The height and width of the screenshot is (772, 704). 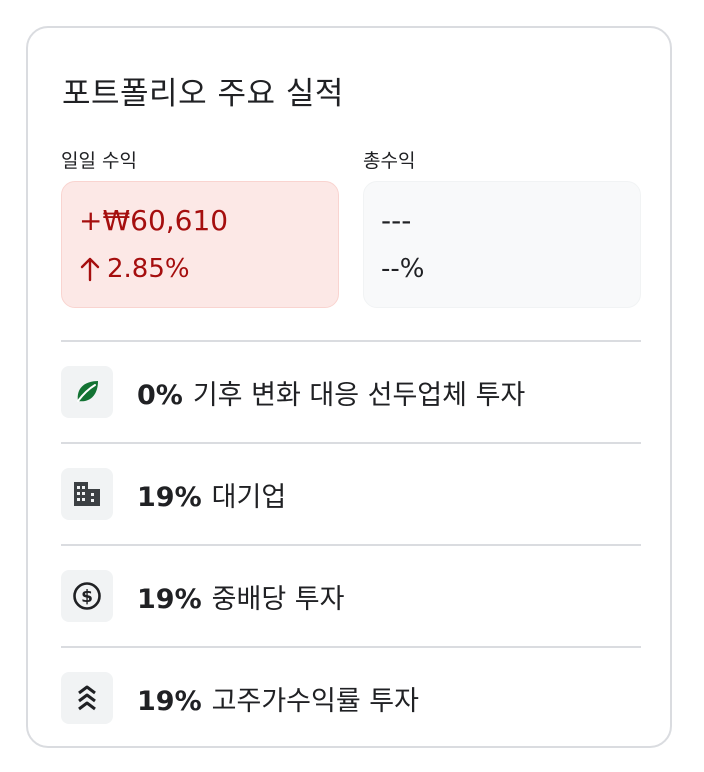 I want to click on total-return-amount: ---, so click(x=396, y=220).